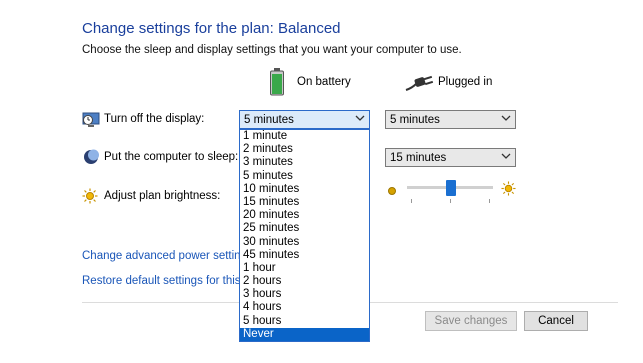 Image resolution: width=643 pixels, height=363 pixels. I want to click on restore-defaults-link: Restore default settings for this pla, so click(170, 281).